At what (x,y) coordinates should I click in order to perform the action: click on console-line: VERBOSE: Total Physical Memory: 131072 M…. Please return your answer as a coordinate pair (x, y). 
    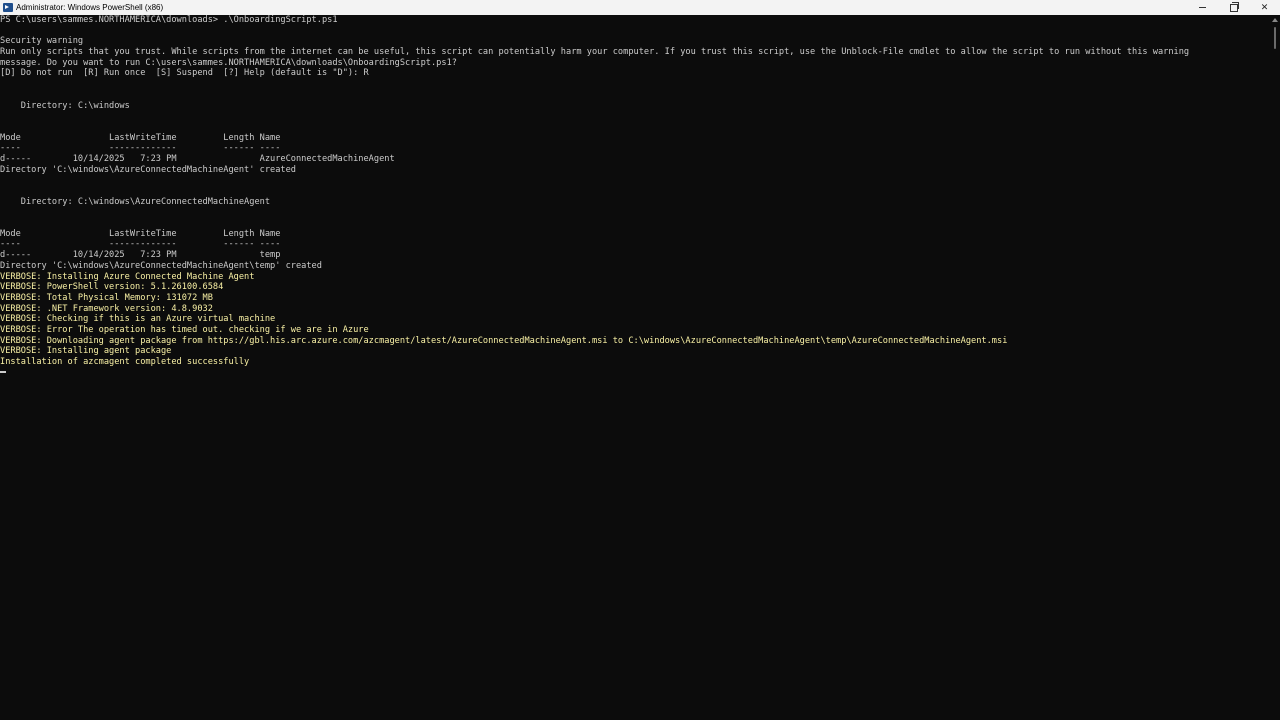
    Looking at the image, I should click on (106, 297).